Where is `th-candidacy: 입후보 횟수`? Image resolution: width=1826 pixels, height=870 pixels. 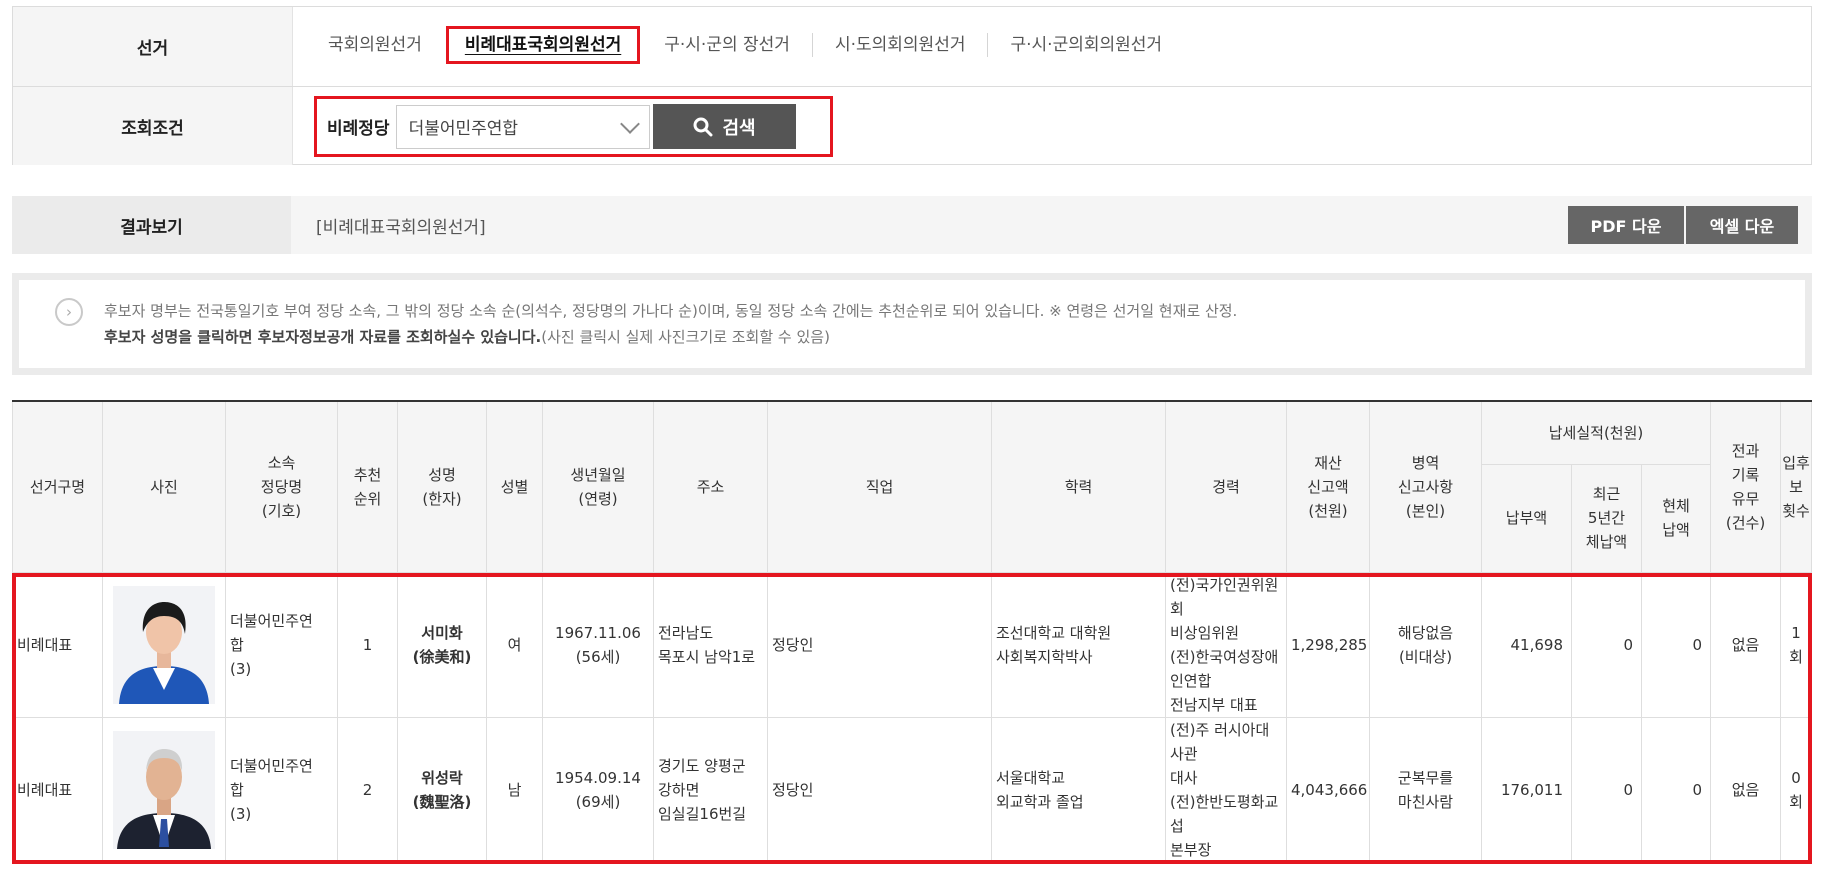
th-candidacy: 입후보 횟수 is located at coordinates (1796, 486).